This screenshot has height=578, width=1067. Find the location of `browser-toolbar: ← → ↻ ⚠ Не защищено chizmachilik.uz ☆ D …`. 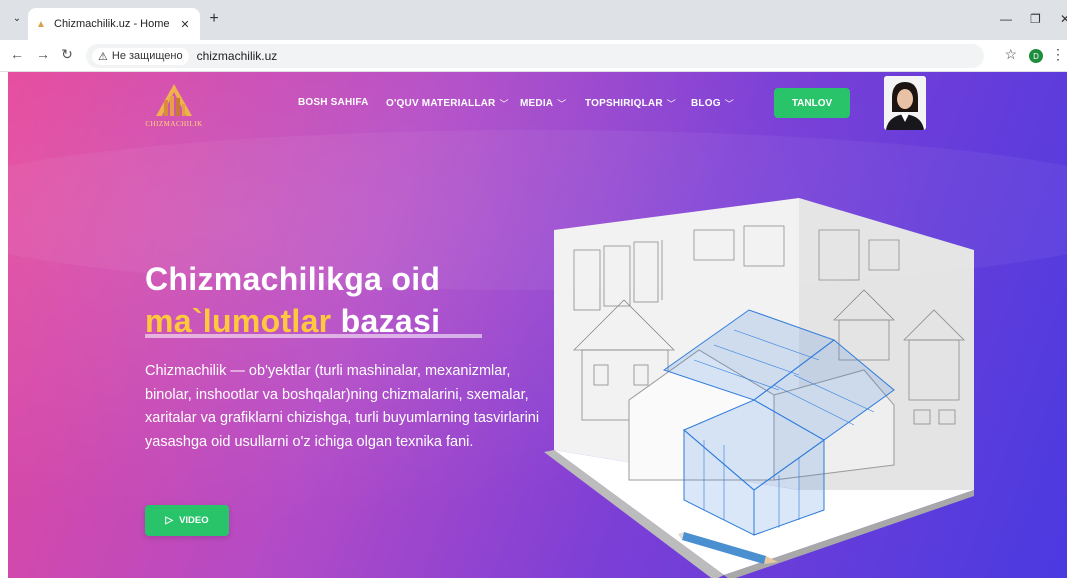

browser-toolbar: ← → ↻ ⚠ Не защищено chizmachilik.uz ☆ D … is located at coordinates (533, 56).